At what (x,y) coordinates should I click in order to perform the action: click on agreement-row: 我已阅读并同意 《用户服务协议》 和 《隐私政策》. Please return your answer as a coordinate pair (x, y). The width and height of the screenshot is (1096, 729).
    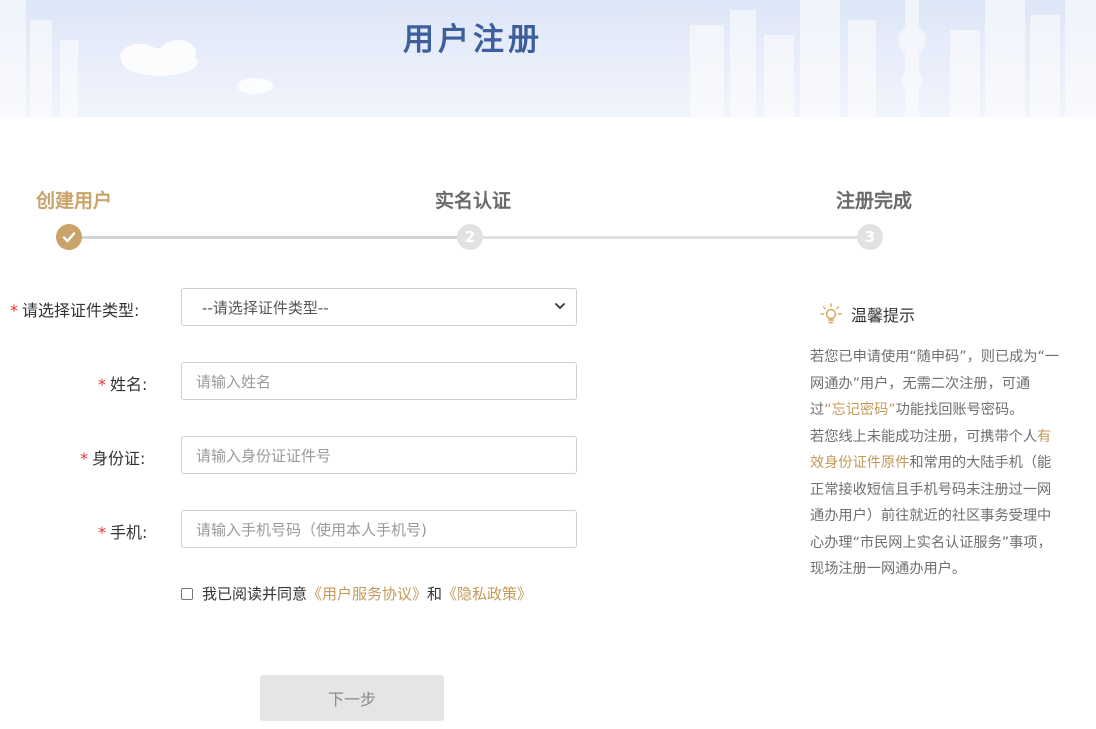
    Looking at the image, I should click on (356, 593).